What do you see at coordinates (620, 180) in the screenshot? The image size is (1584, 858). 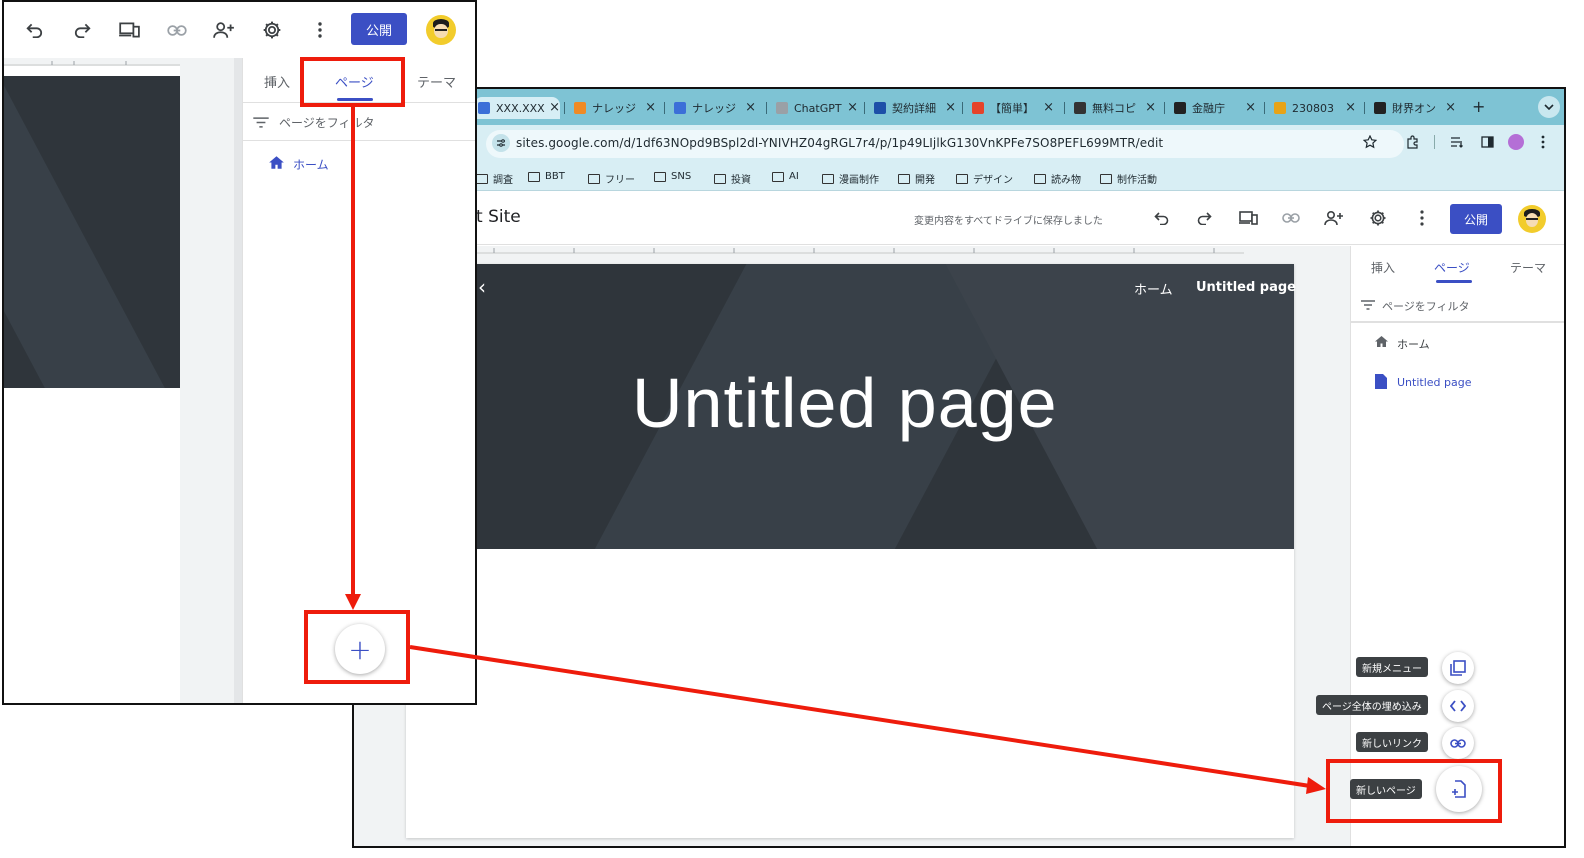 I see `bookmark-label: フリー` at bounding box center [620, 180].